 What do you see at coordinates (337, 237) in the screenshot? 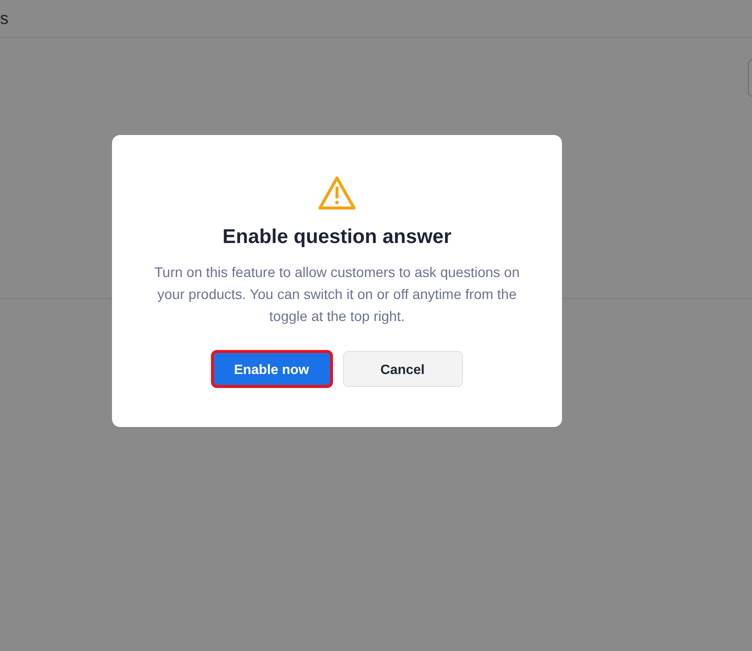
I see `dialog-title: Enable question answer` at bounding box center [337, 237].